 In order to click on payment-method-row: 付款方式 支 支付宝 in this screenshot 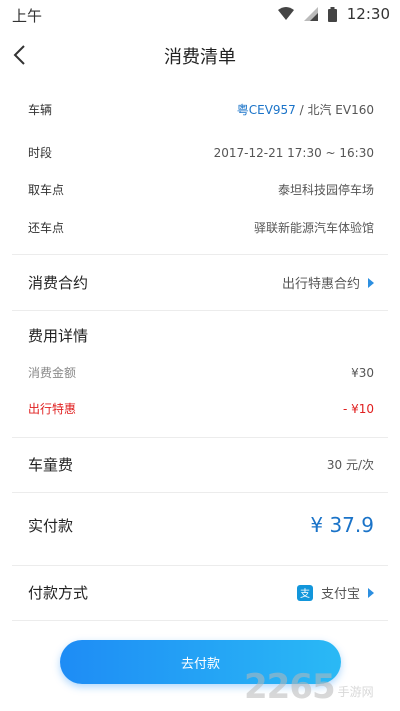, I will do `click(201, 592)`.